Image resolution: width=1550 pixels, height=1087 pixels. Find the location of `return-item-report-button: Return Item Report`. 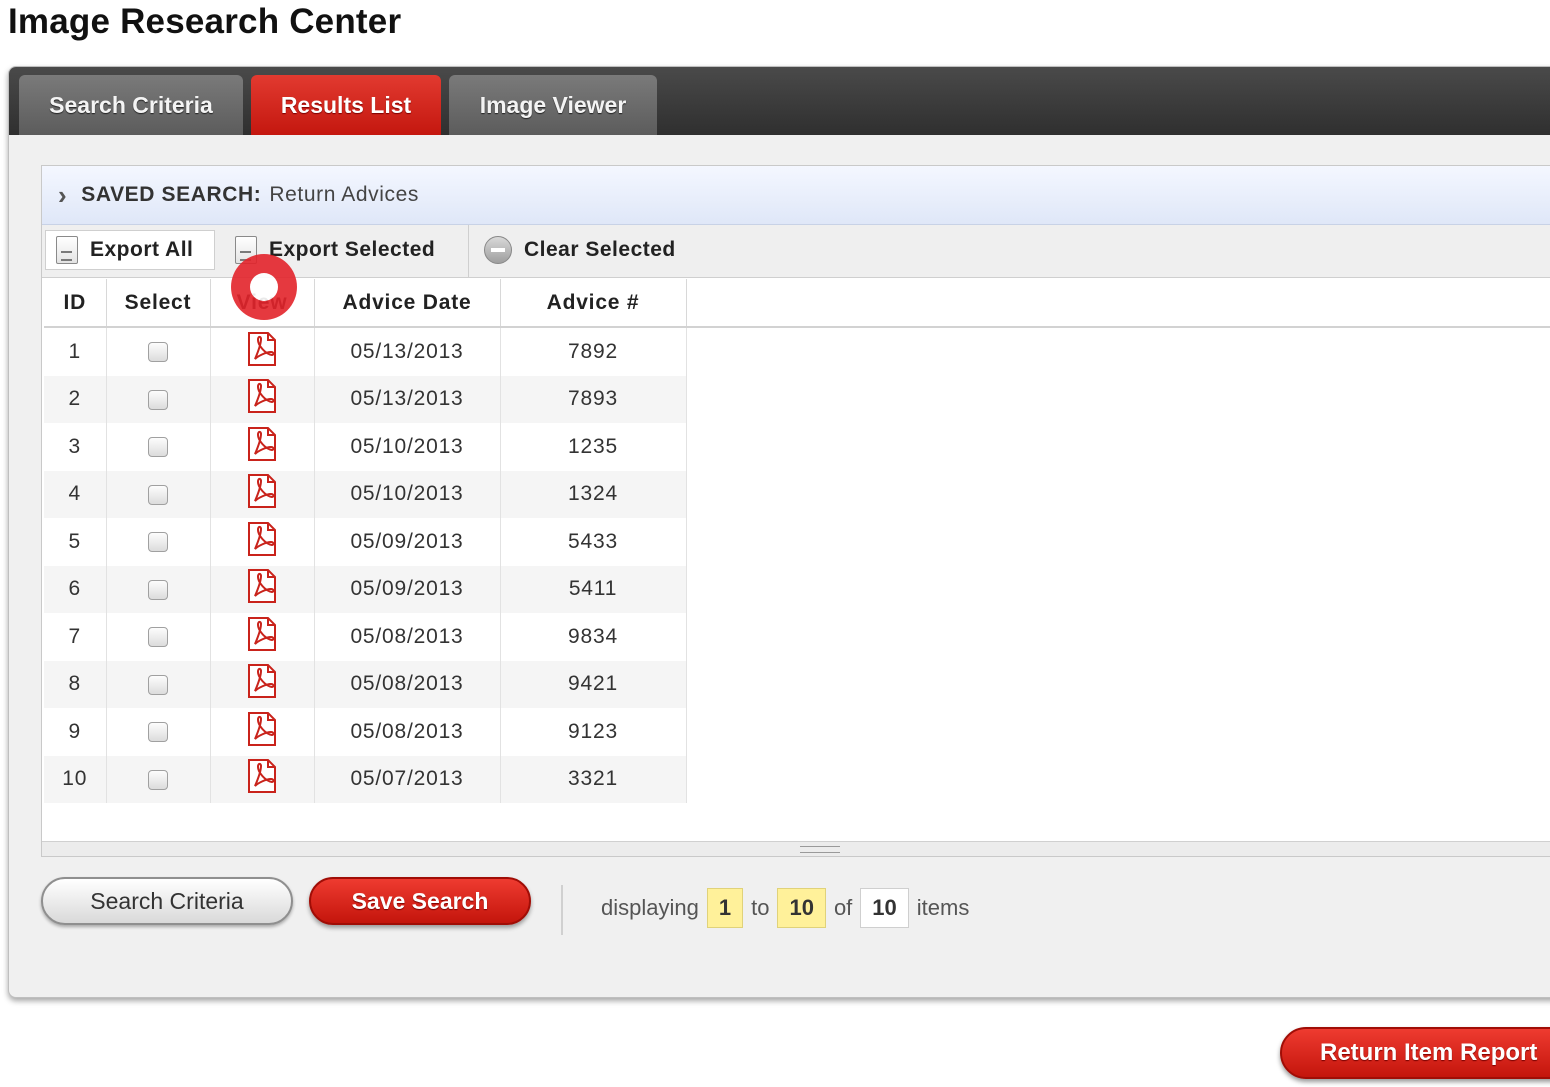

return-item-report-button: Return Item Report is located at coordinates (1415, 1053).